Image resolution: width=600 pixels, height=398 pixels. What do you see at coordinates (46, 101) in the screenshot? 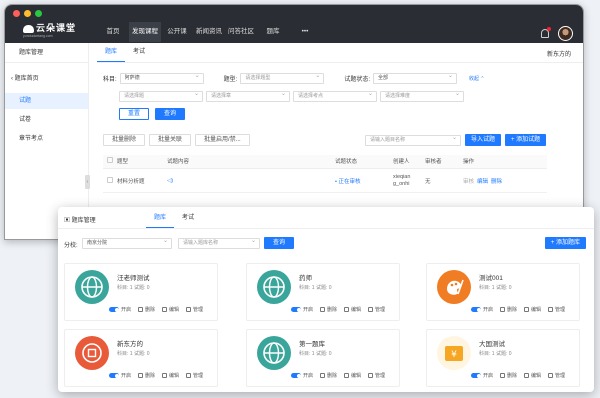
I see `sidebar-item-questions: 试题` at bounding box center [46, 101].